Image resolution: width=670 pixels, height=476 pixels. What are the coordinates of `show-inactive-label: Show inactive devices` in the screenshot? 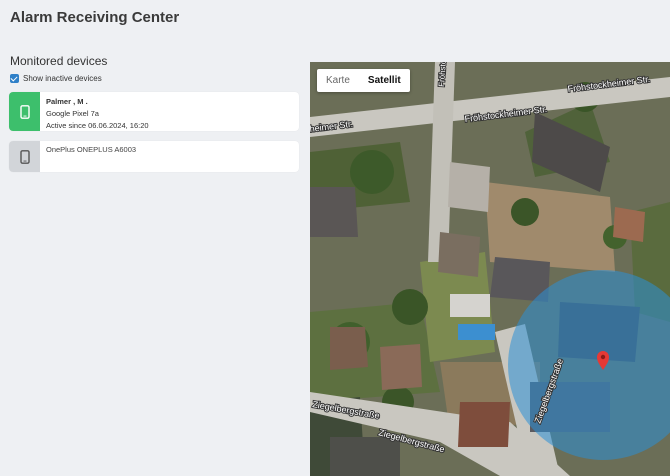 It's located at (62, 78).